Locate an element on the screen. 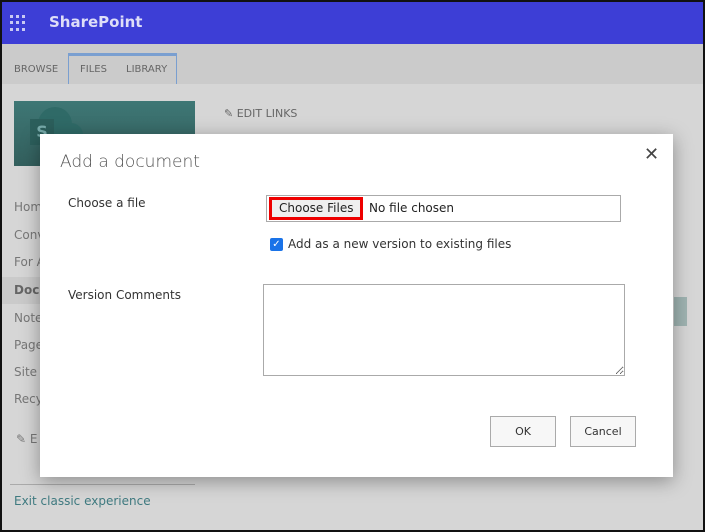 The width and height of the screenshot is (705, 532). cancel-button: Cancel is located at coordinates (603, 431).